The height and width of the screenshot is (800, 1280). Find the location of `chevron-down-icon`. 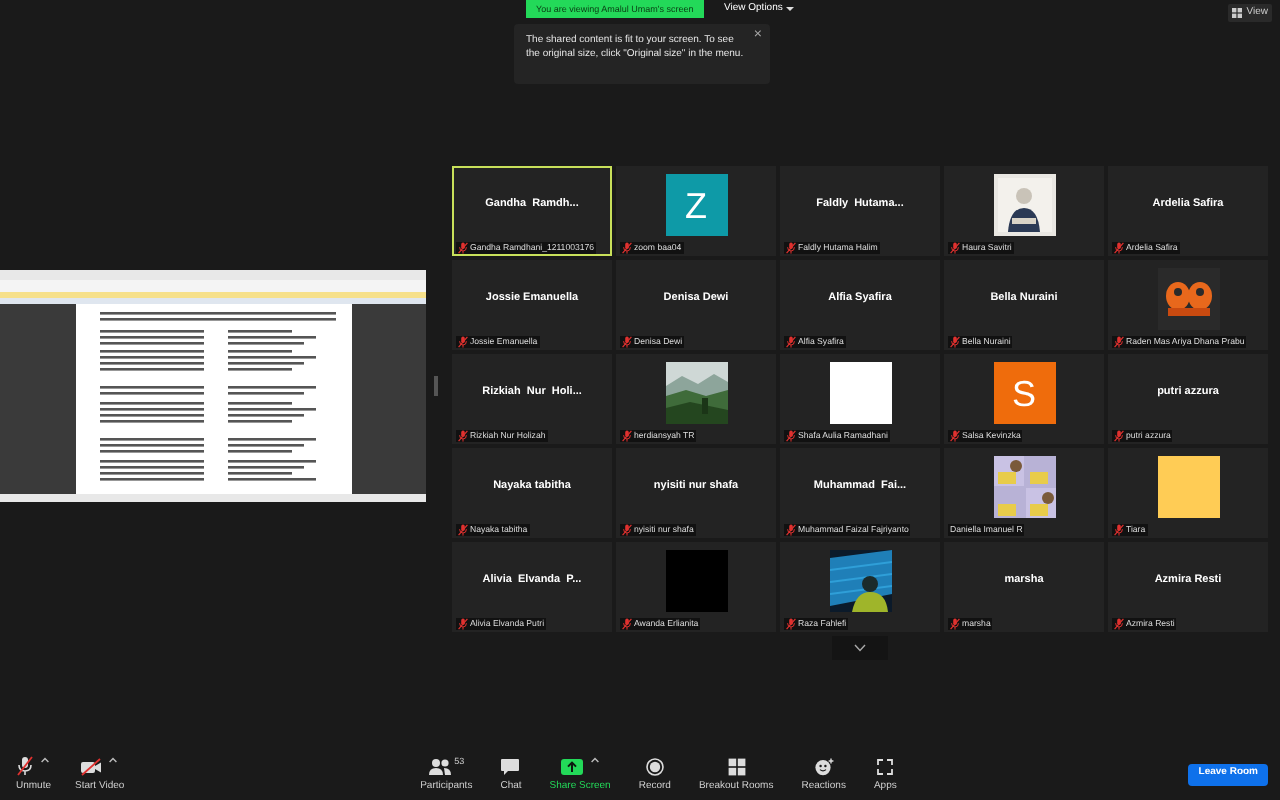

chevron-down-icon is located at coordinates (860, 647).